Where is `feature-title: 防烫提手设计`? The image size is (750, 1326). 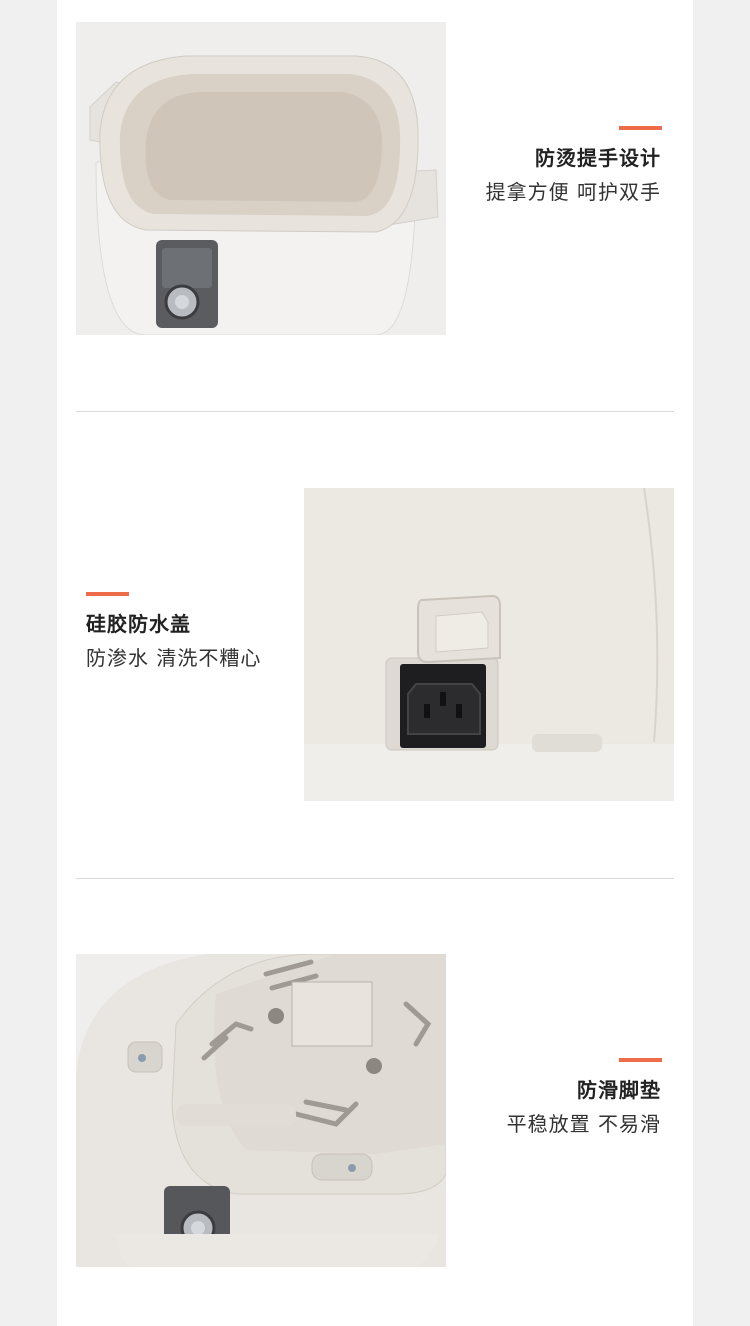
feature-title: 防烫提手设计 is located at coordinates (598, 158).